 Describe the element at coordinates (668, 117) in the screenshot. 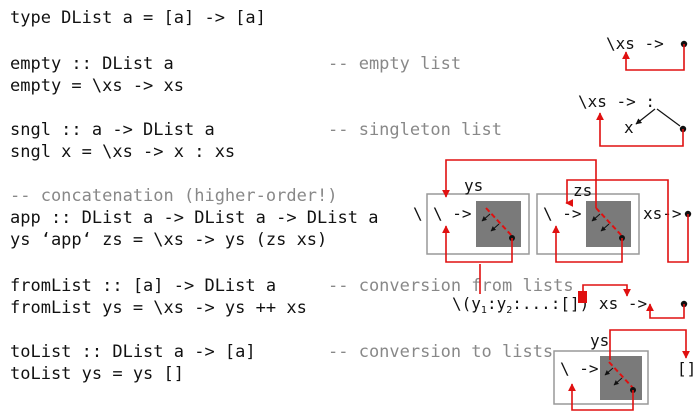

I see `sngl-tail-line` at that location.